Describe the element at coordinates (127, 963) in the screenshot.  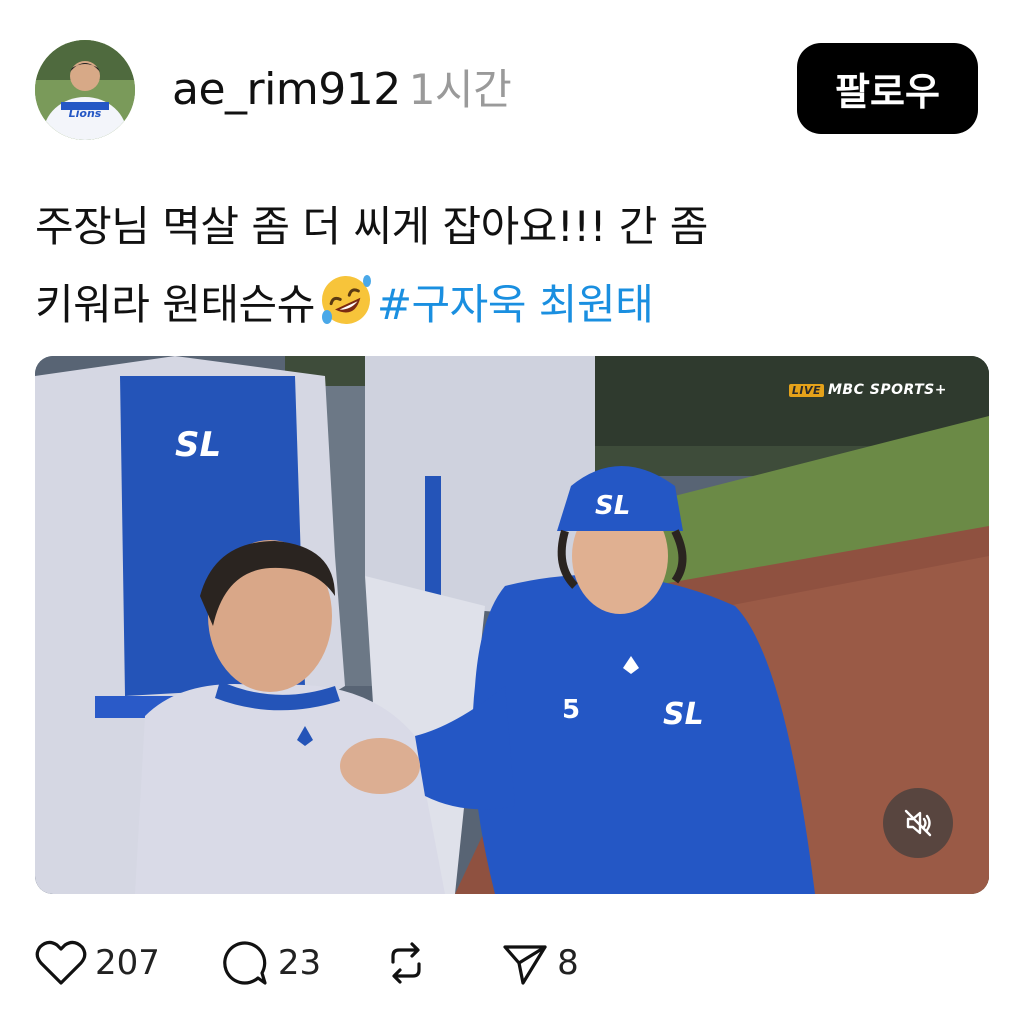
I see `like-count: 207` at that location.